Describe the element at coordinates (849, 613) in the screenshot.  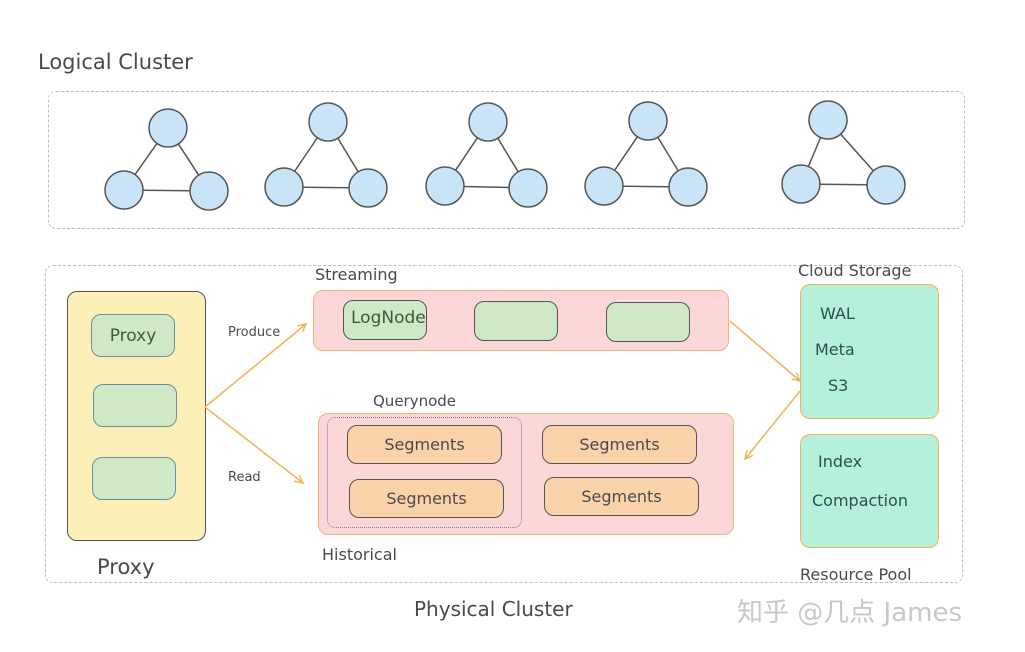
I see `watermark: 知乎 @几点 James` at that location.